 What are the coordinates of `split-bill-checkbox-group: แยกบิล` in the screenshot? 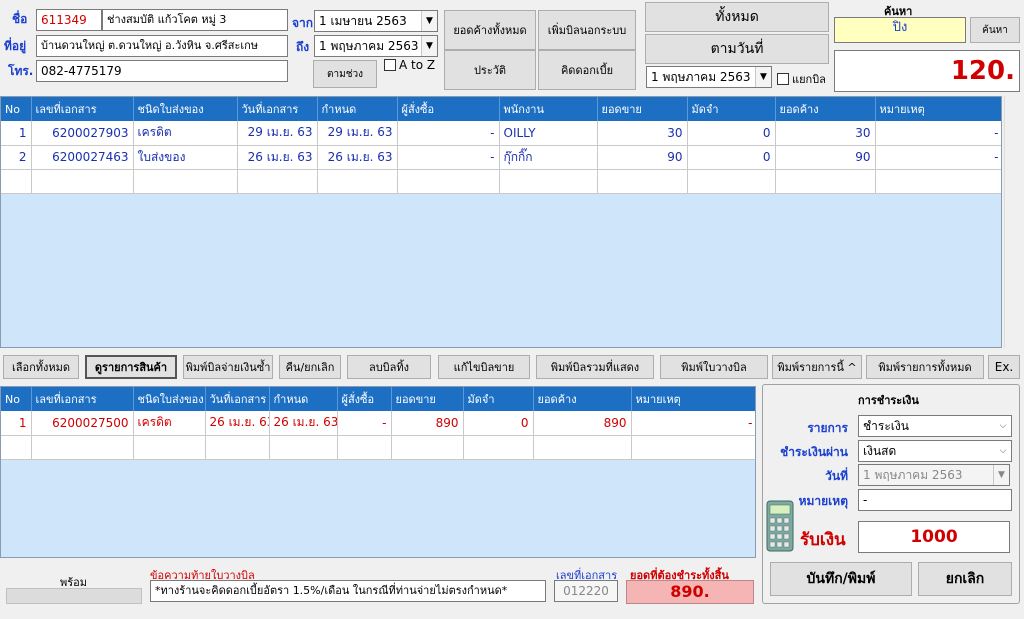 It's located at (801, 79).